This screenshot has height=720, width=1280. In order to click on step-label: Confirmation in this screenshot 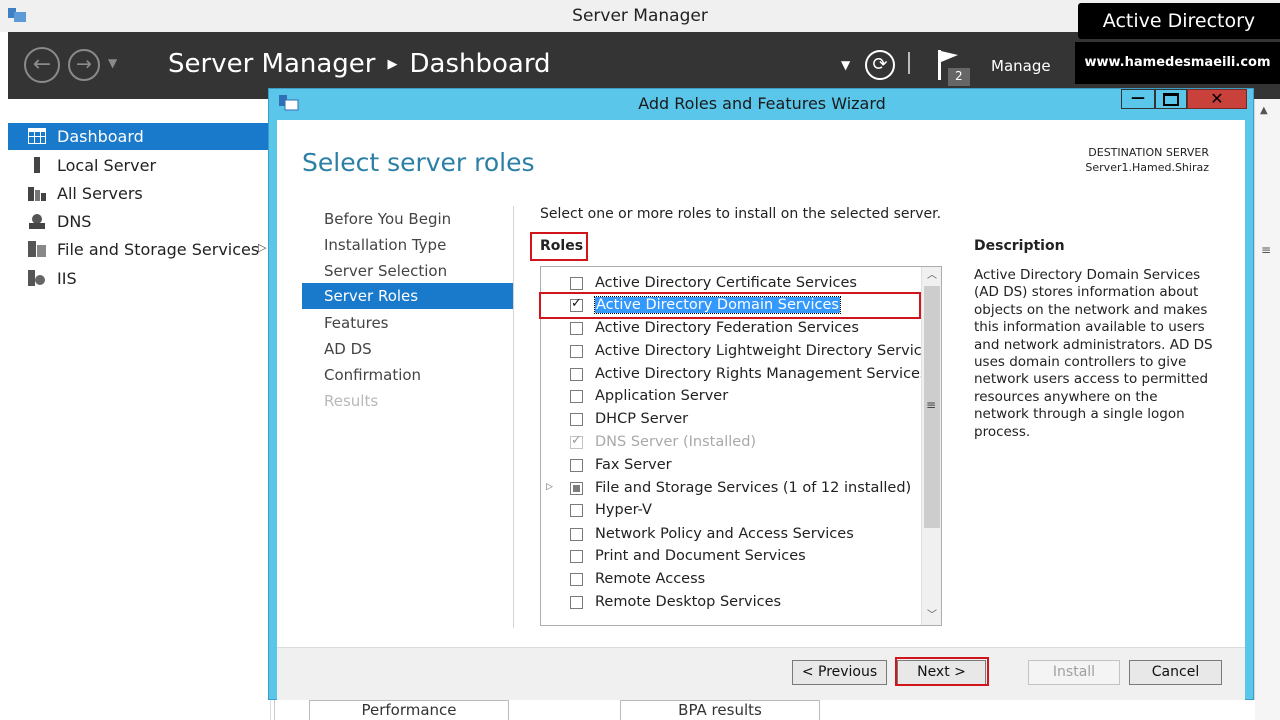, I will do `click(373, 375)`.